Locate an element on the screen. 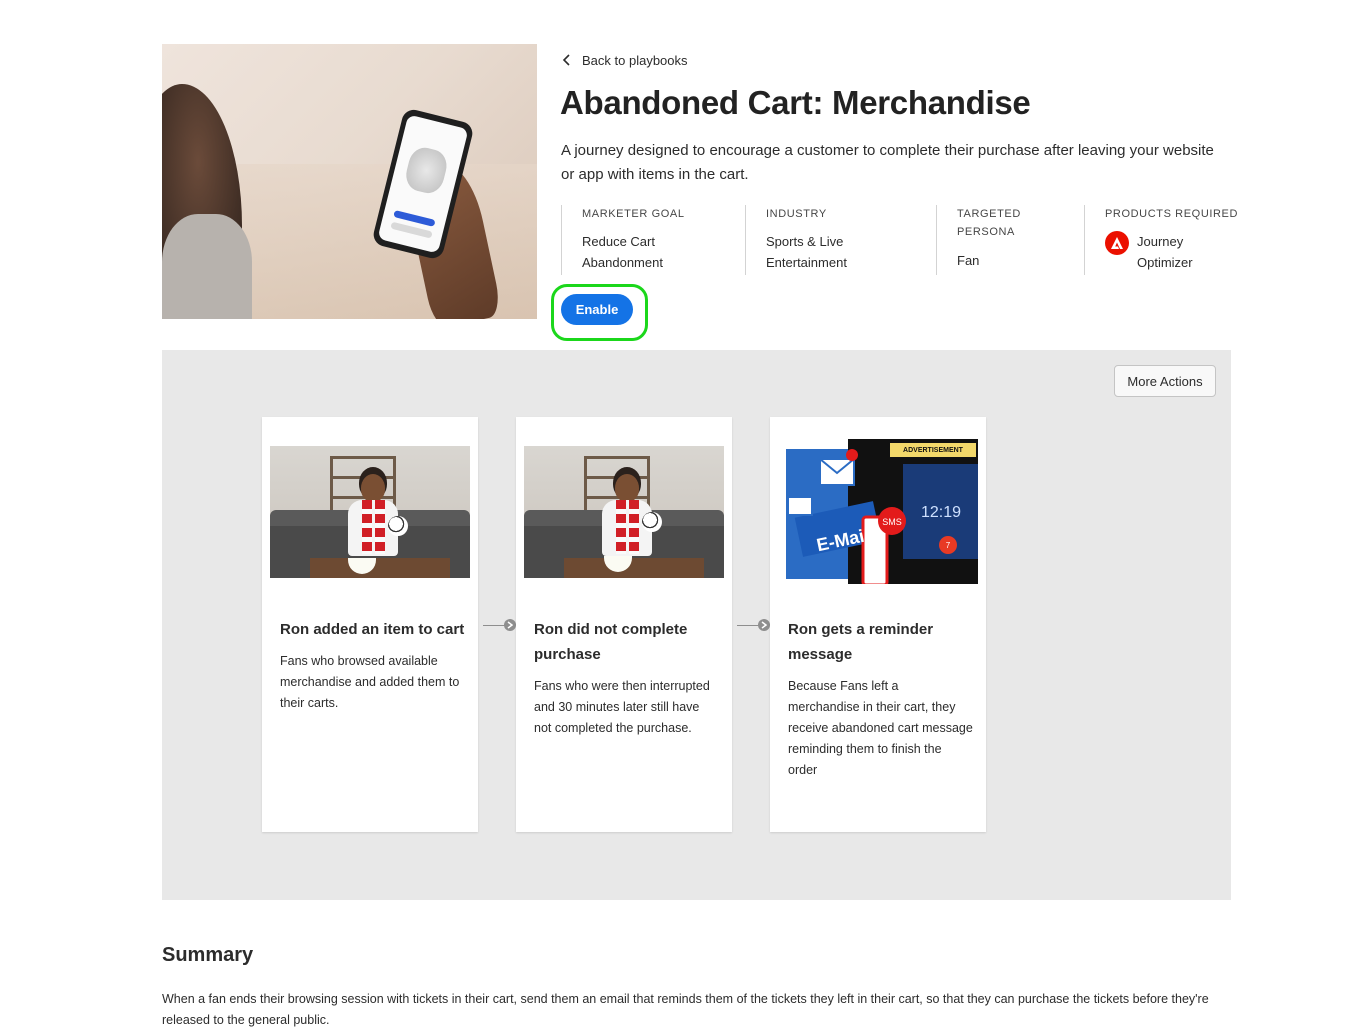 Image resolution: width=1346 pixels, height=1032 pixels. meta-value: Sports & Live Entertainment is located at coordinates (806, 252).